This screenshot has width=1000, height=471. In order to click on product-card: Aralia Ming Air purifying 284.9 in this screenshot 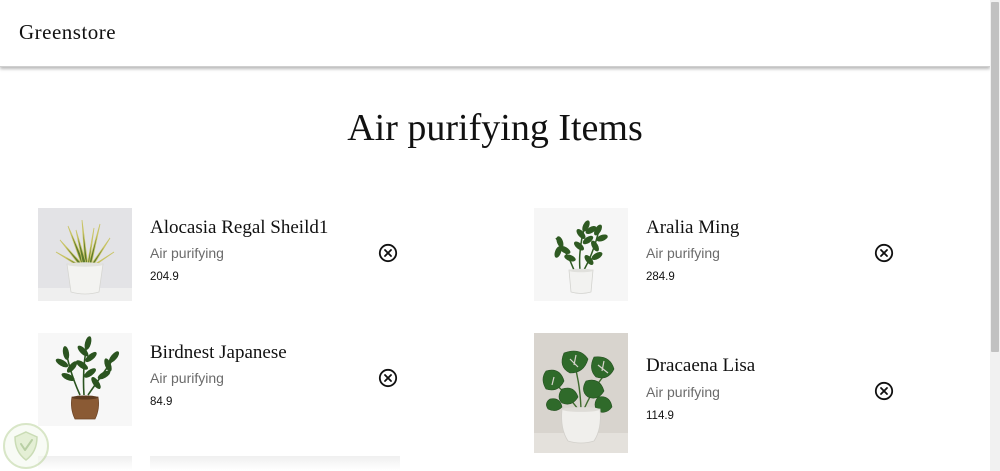, I will do `click(734, 273)`.